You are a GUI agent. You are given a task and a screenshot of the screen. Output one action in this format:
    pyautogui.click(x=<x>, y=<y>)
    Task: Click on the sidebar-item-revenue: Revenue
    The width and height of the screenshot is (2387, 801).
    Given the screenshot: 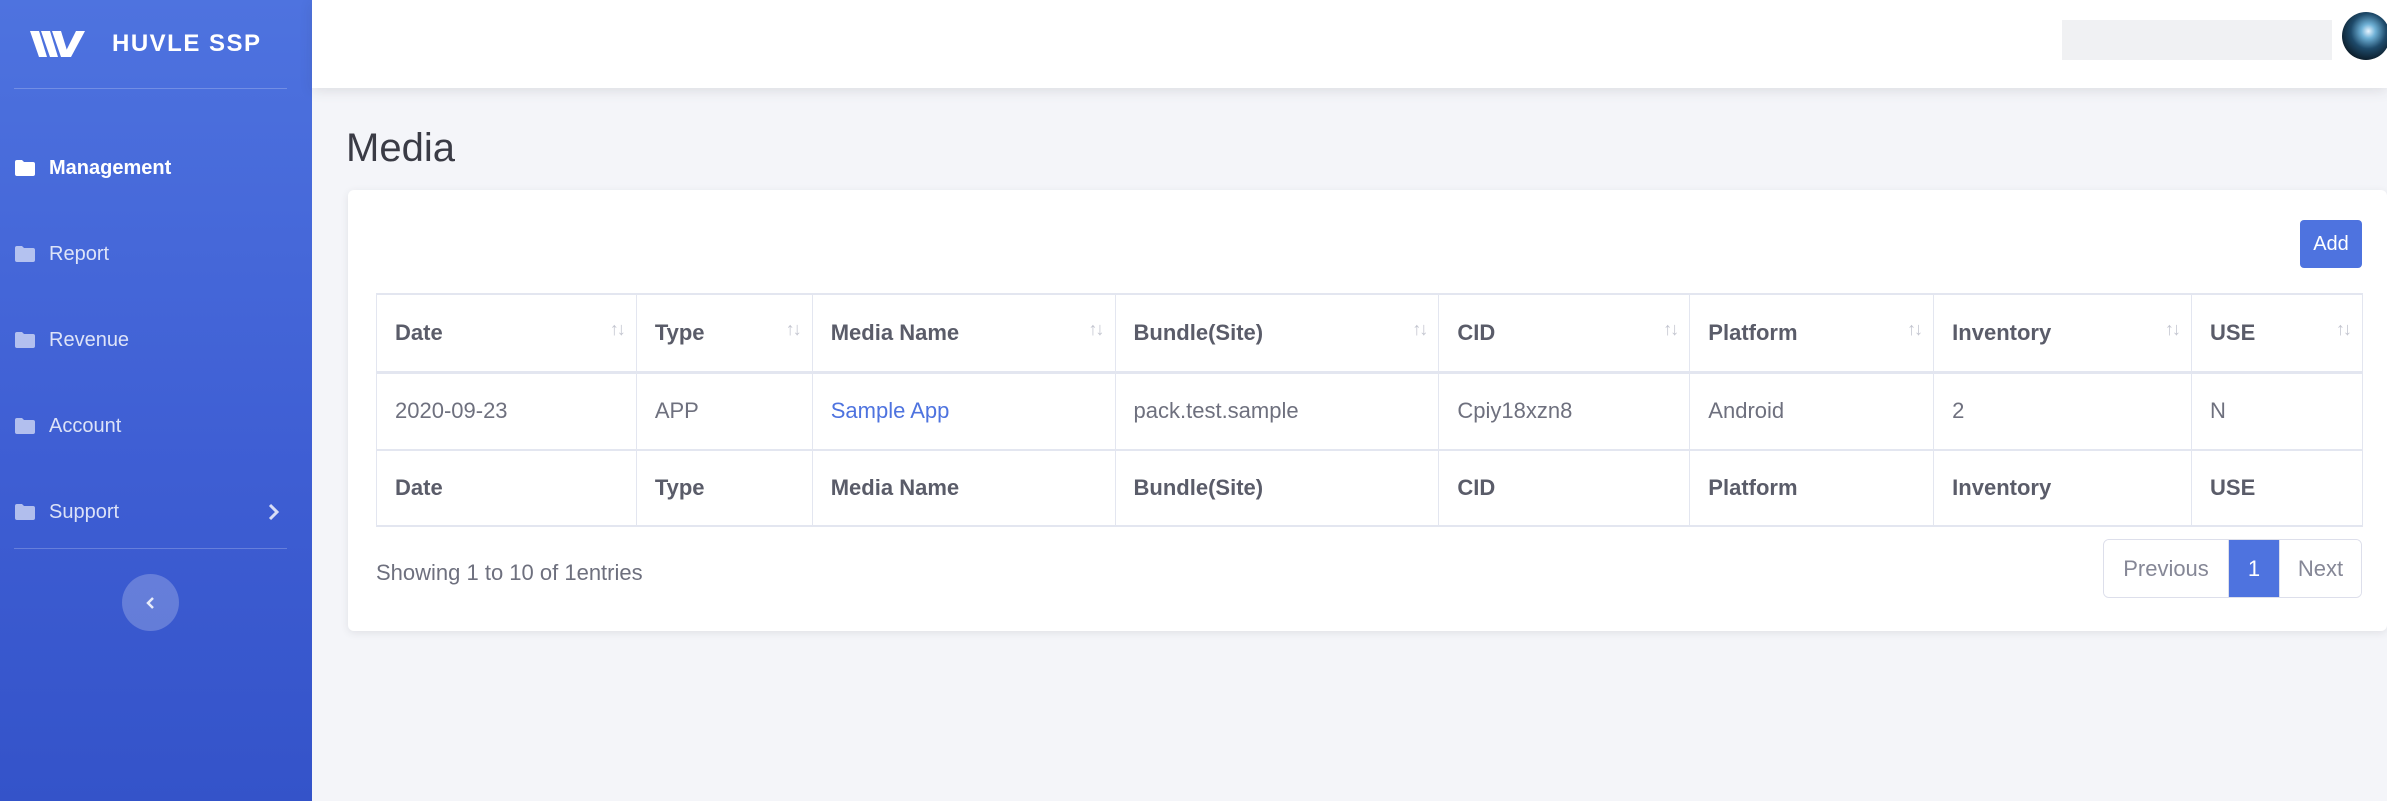 What is the action you would take?
    pyautogui.click(x=156, y=340)
    